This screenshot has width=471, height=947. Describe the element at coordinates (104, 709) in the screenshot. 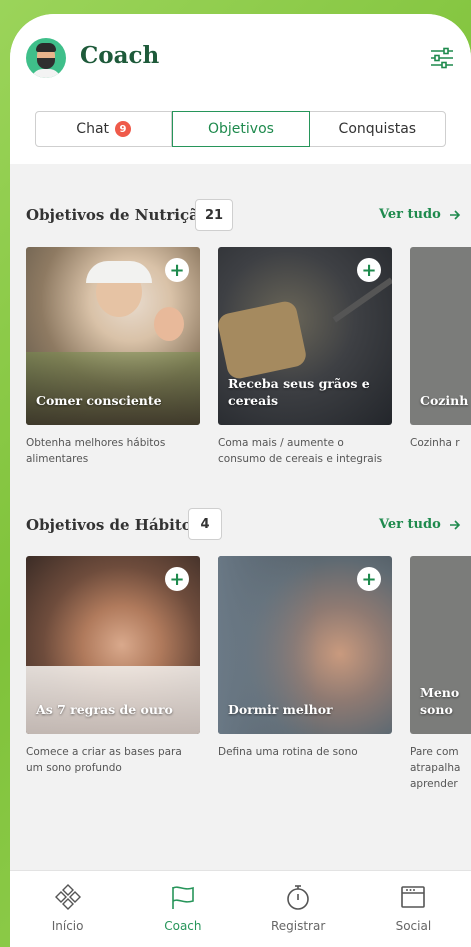

I see `card-title: As 7 regras de ouro` at that location.